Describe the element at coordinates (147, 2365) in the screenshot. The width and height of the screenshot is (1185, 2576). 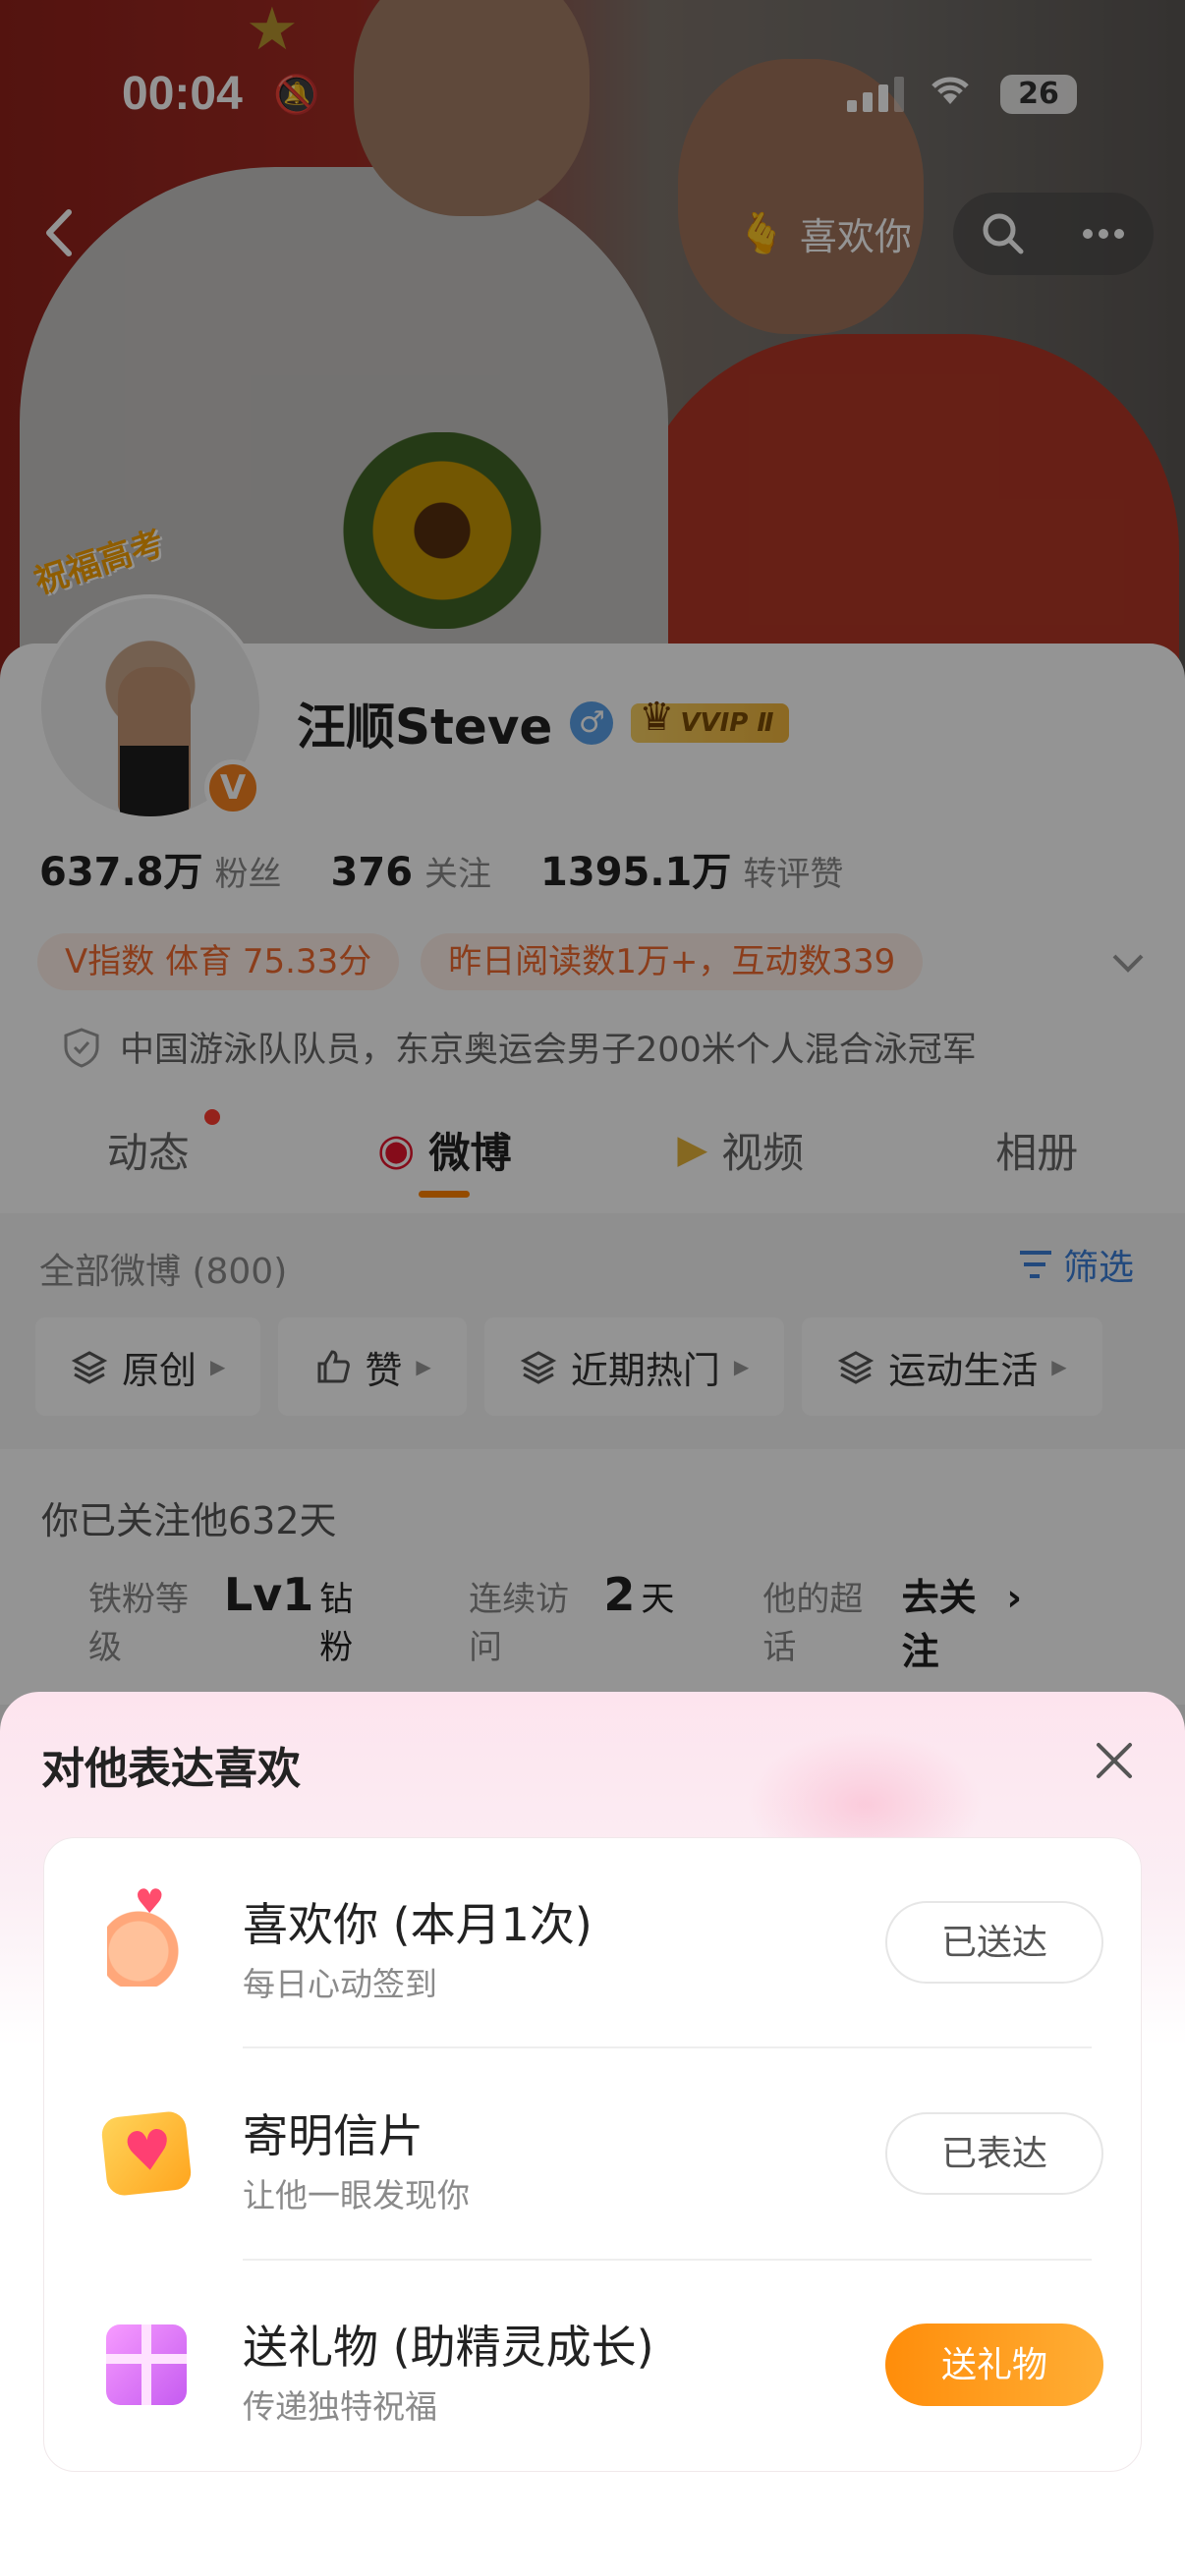
I see `gift-box-icon` at that location.